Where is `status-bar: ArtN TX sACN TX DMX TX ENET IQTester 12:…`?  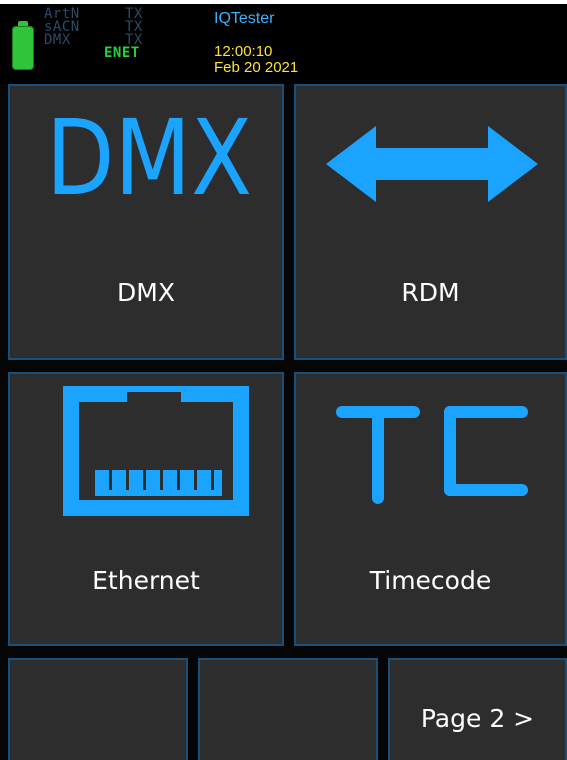 status-bar: ArtN TX sACN TX DMX TX ENET IQTester 12:… is located at coordinates (283, 44).